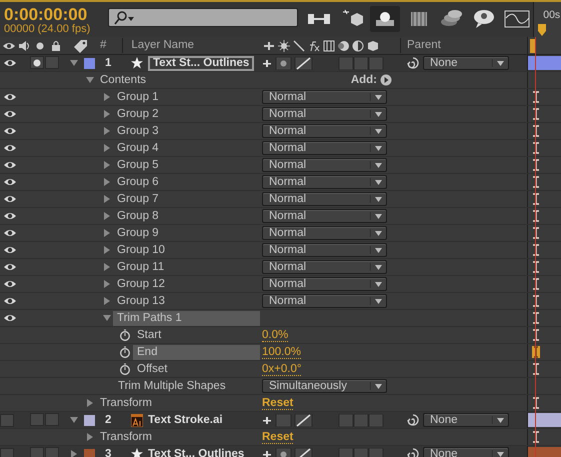 This screenshot has width=561, height=457. What do you see at coordinates (141, 250) in the screenshot?
I see `group-name: Group 10` at bounding box center [141, 250].